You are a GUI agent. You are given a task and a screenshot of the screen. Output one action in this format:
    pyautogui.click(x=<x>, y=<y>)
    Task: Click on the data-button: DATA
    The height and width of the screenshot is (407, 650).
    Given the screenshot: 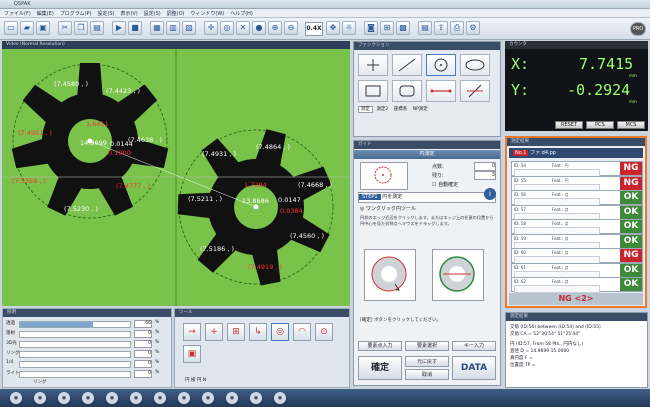 What is the action you would take?
    pyautogui.click(x=474, y=368)
    